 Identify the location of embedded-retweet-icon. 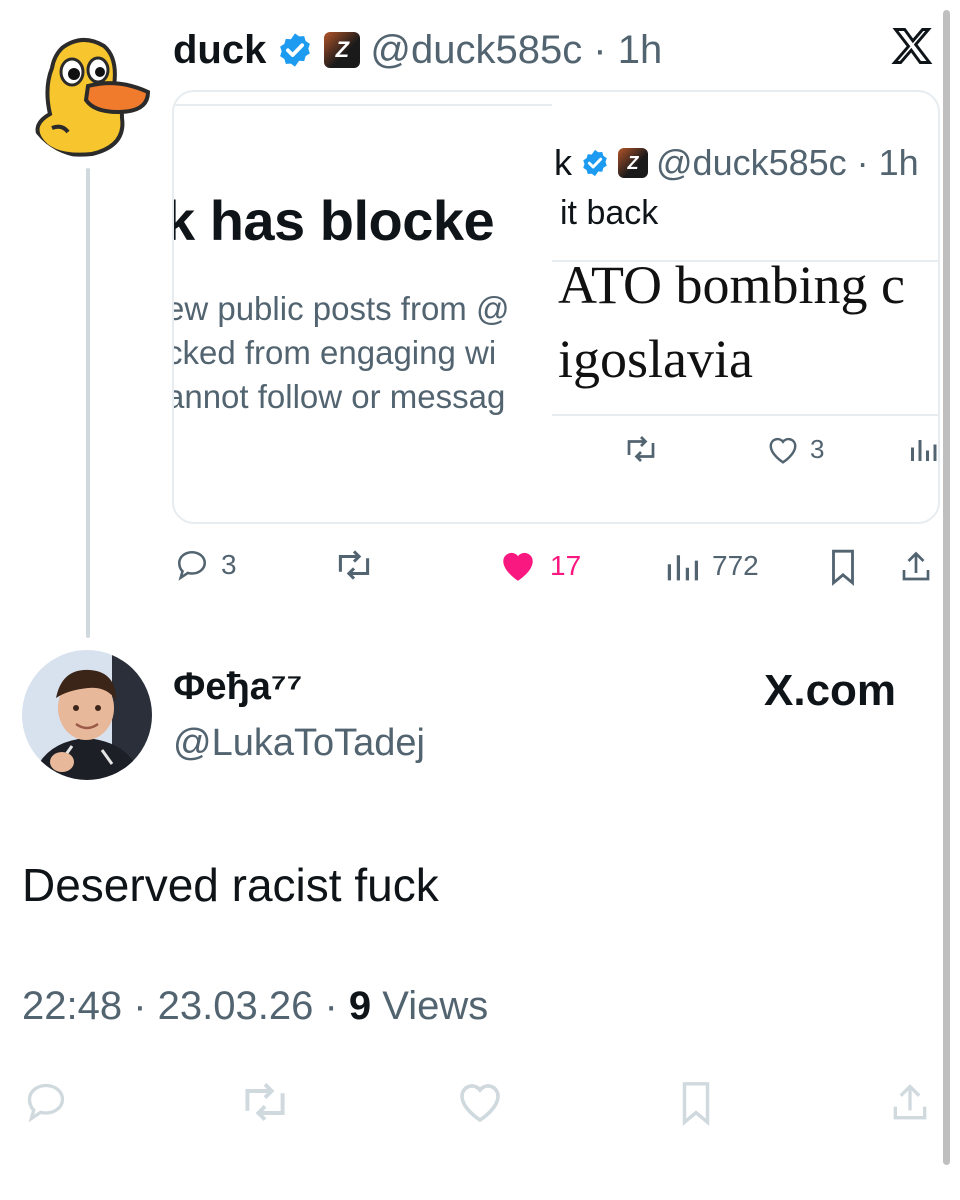
(641, 449).